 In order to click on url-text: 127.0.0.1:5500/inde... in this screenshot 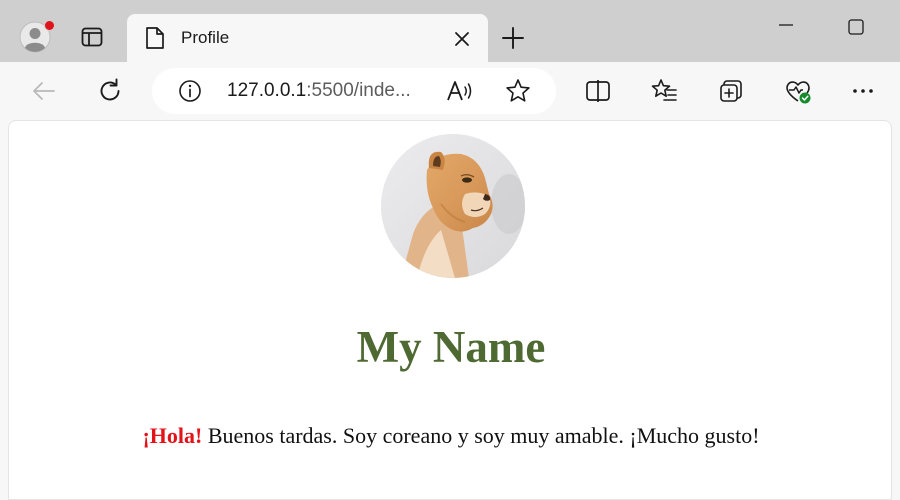, I will do `click(319, 91)`.